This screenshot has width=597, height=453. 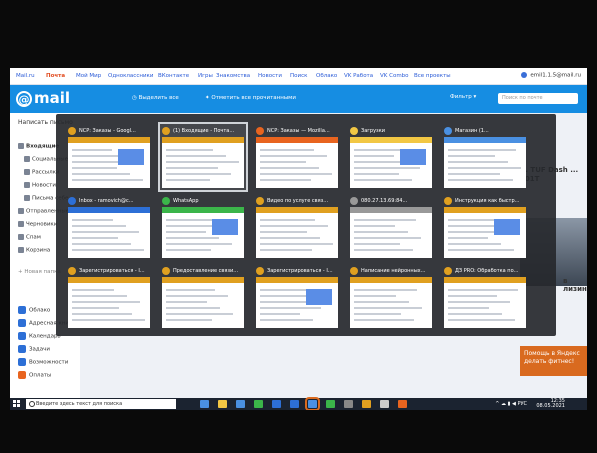 What do you see at coordinates (42, 172) in the screenshot?
I see `sidebar-item-mailings: Рассылки` at bounding box center [42, 172].